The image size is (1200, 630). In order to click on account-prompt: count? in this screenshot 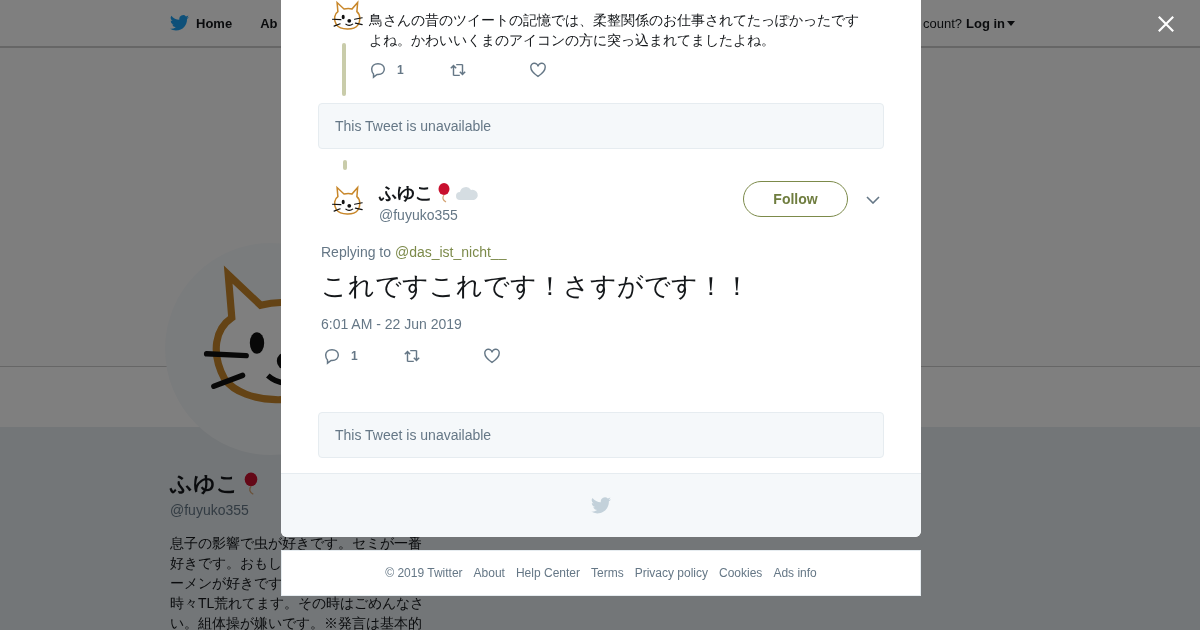, I will do `click(942, 23)`.